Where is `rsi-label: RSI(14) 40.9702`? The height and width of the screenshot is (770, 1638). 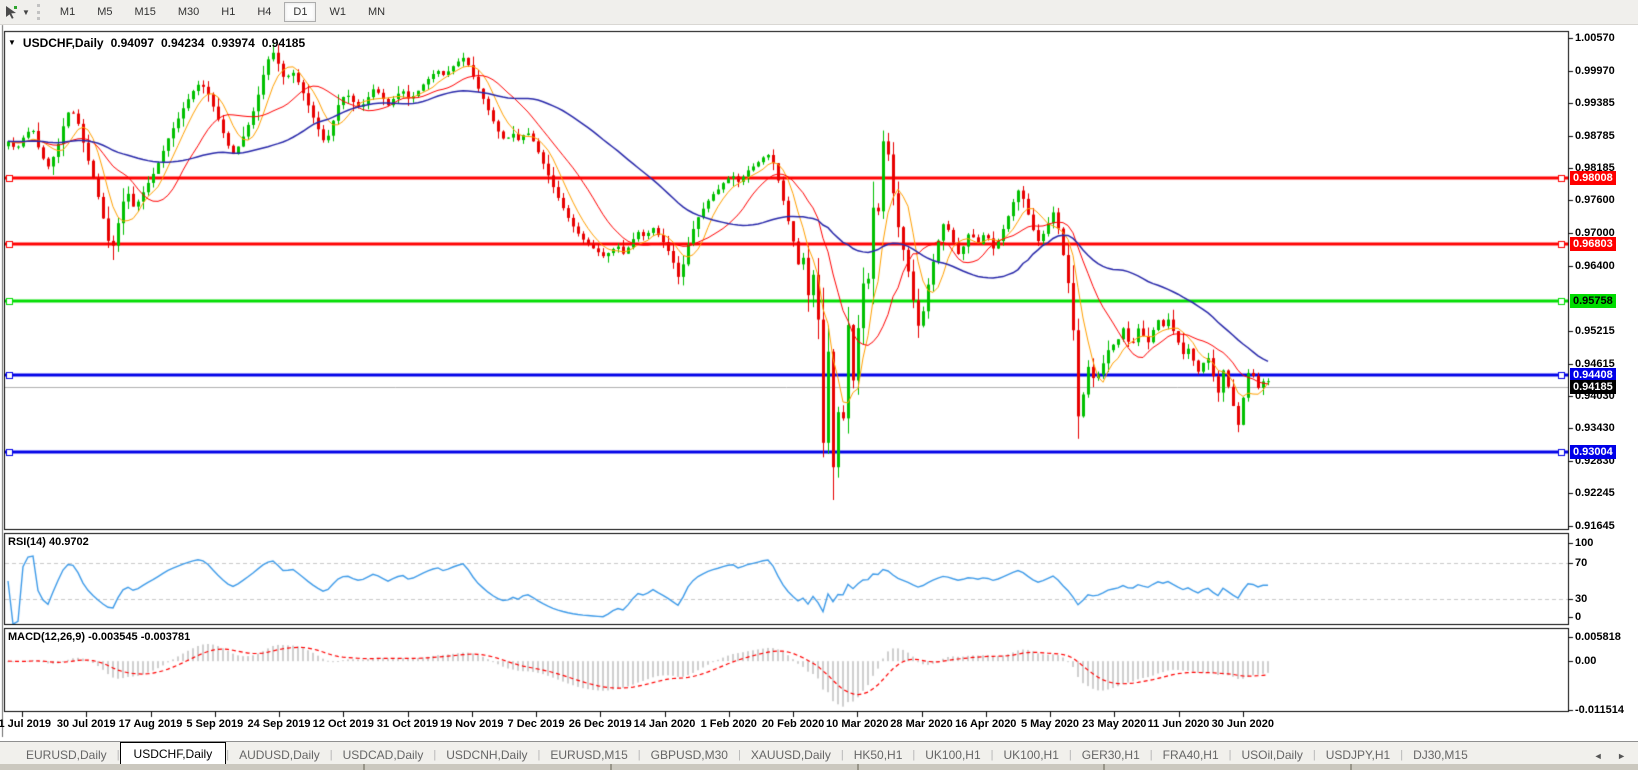
rsi-label: RSI(14) 40.9702 is located at coordinates (48, 542).